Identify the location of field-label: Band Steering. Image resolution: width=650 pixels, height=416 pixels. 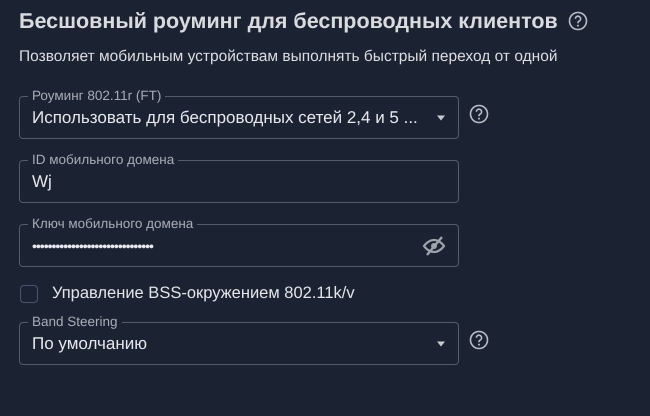
(75, 322).